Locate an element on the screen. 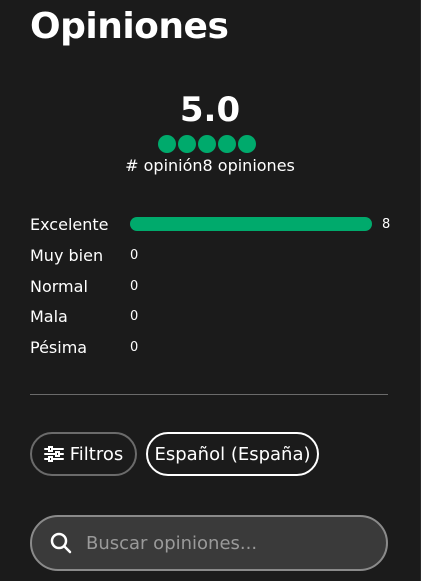  search-input is located at coordinates (221, 543).